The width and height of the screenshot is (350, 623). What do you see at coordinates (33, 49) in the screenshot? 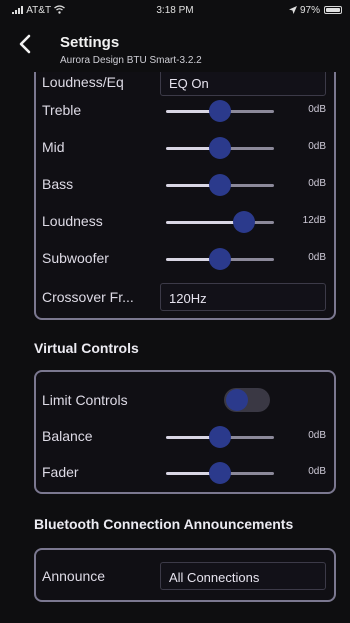
I see `back-button` at bounding box center [33, 49].